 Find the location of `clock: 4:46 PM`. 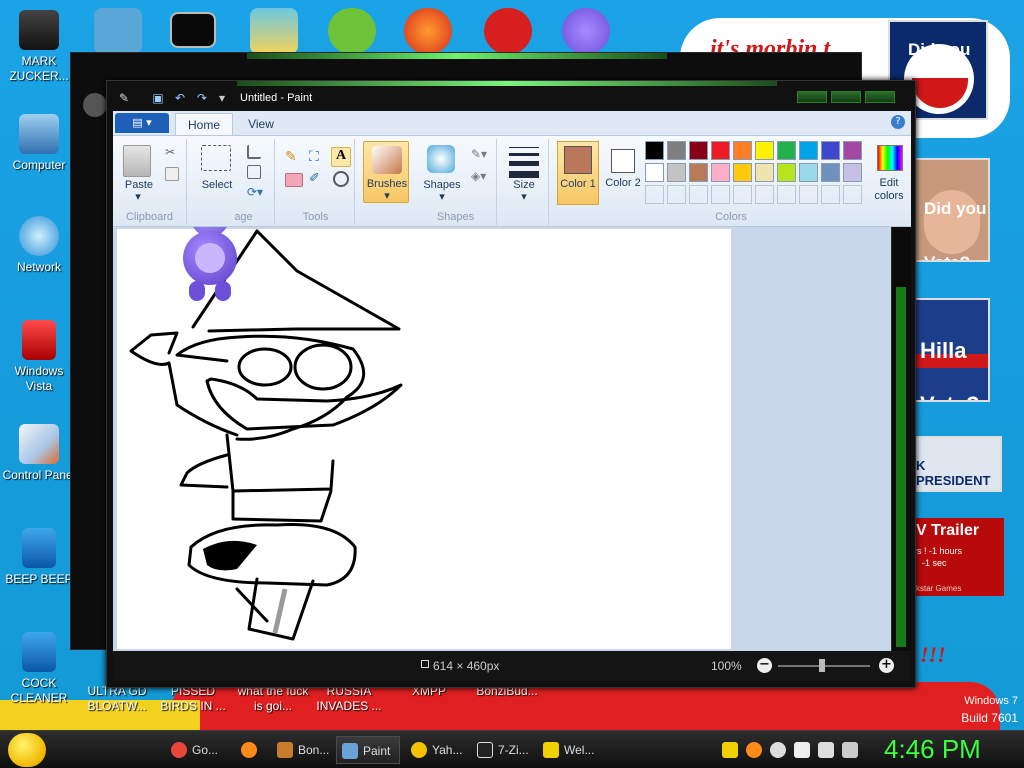

clock: 4:46 PM is located at coordinates (932, 749).